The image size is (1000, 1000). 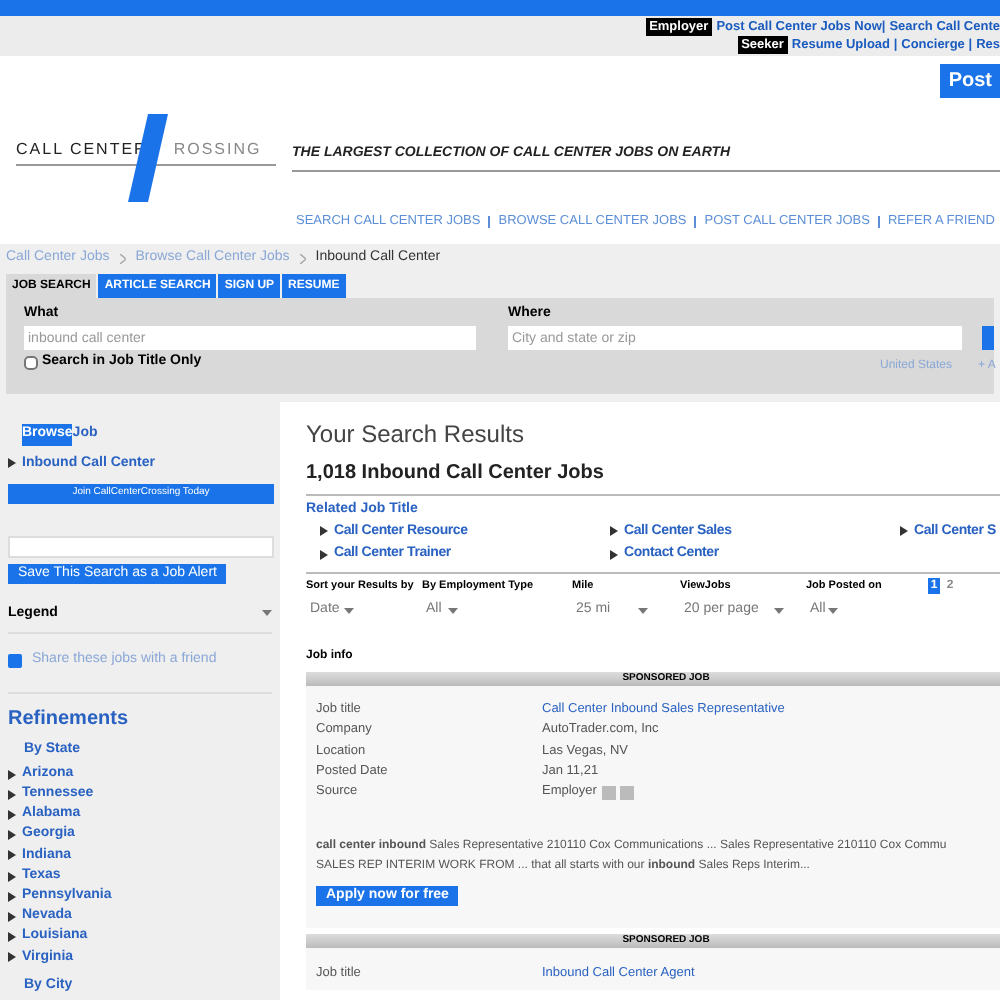 What do you see at coordinates (15, 660) in the screenshot?
I see `share-icon` at bounding box center [15, 660].